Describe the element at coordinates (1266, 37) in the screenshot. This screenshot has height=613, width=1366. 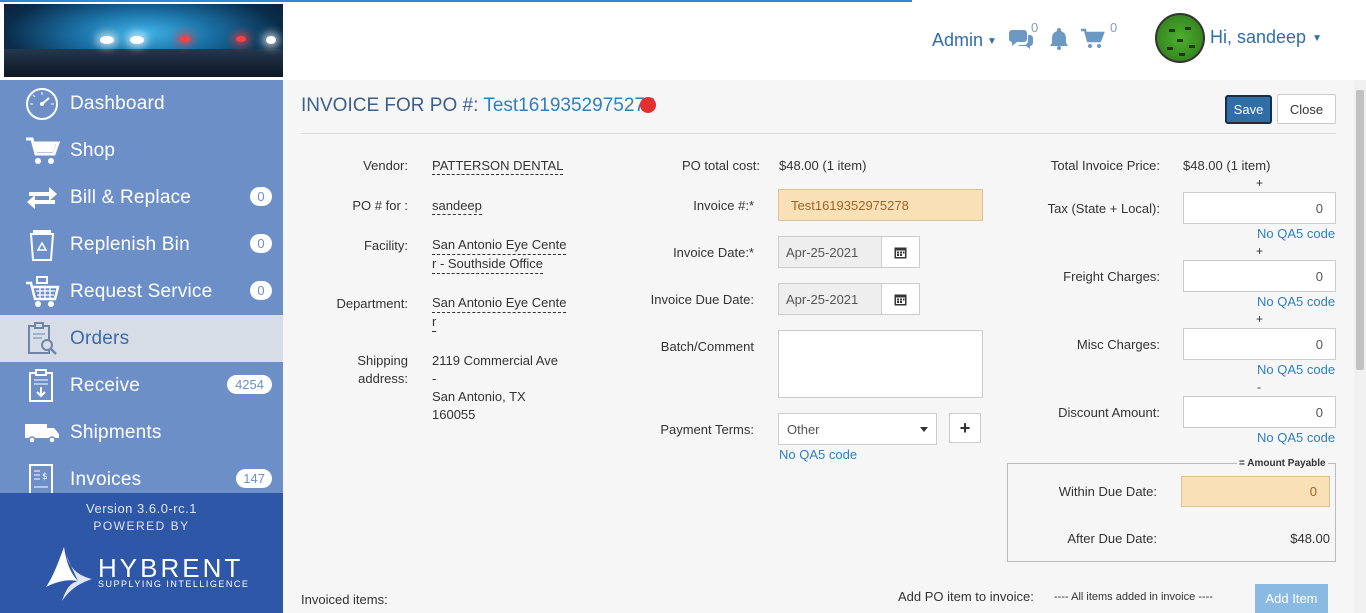
I see `user-menu-dropdown: Hi, sandeep ▼` at that location.